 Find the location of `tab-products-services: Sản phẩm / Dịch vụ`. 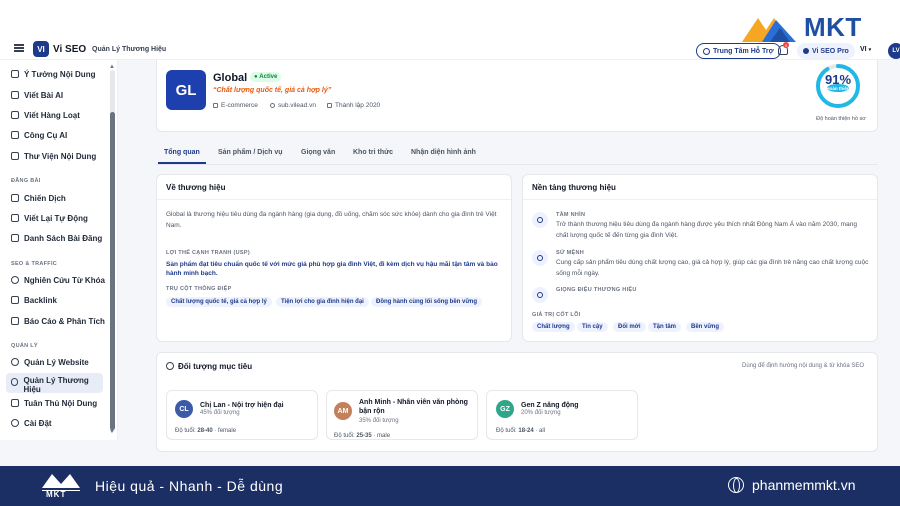

tab-products-services: Sản phẩm / Dịch vụ is located at coordinates (250, 152).